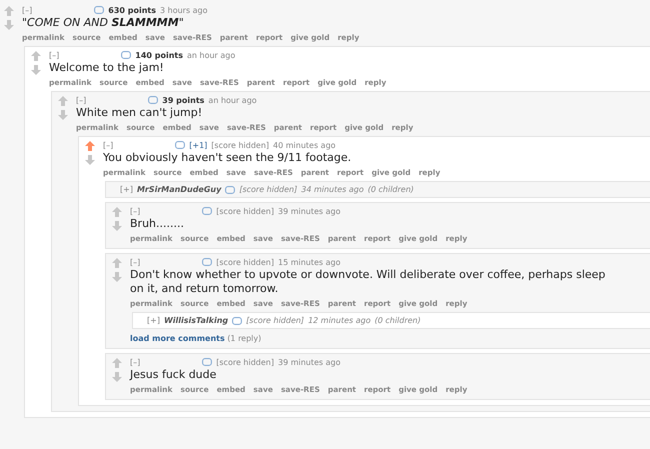 This screenshot has width=650, height=449. Describe the element at coordinates (339, 320) in the screenshot. I see `comment-time: 12 minutes ago` at that location.